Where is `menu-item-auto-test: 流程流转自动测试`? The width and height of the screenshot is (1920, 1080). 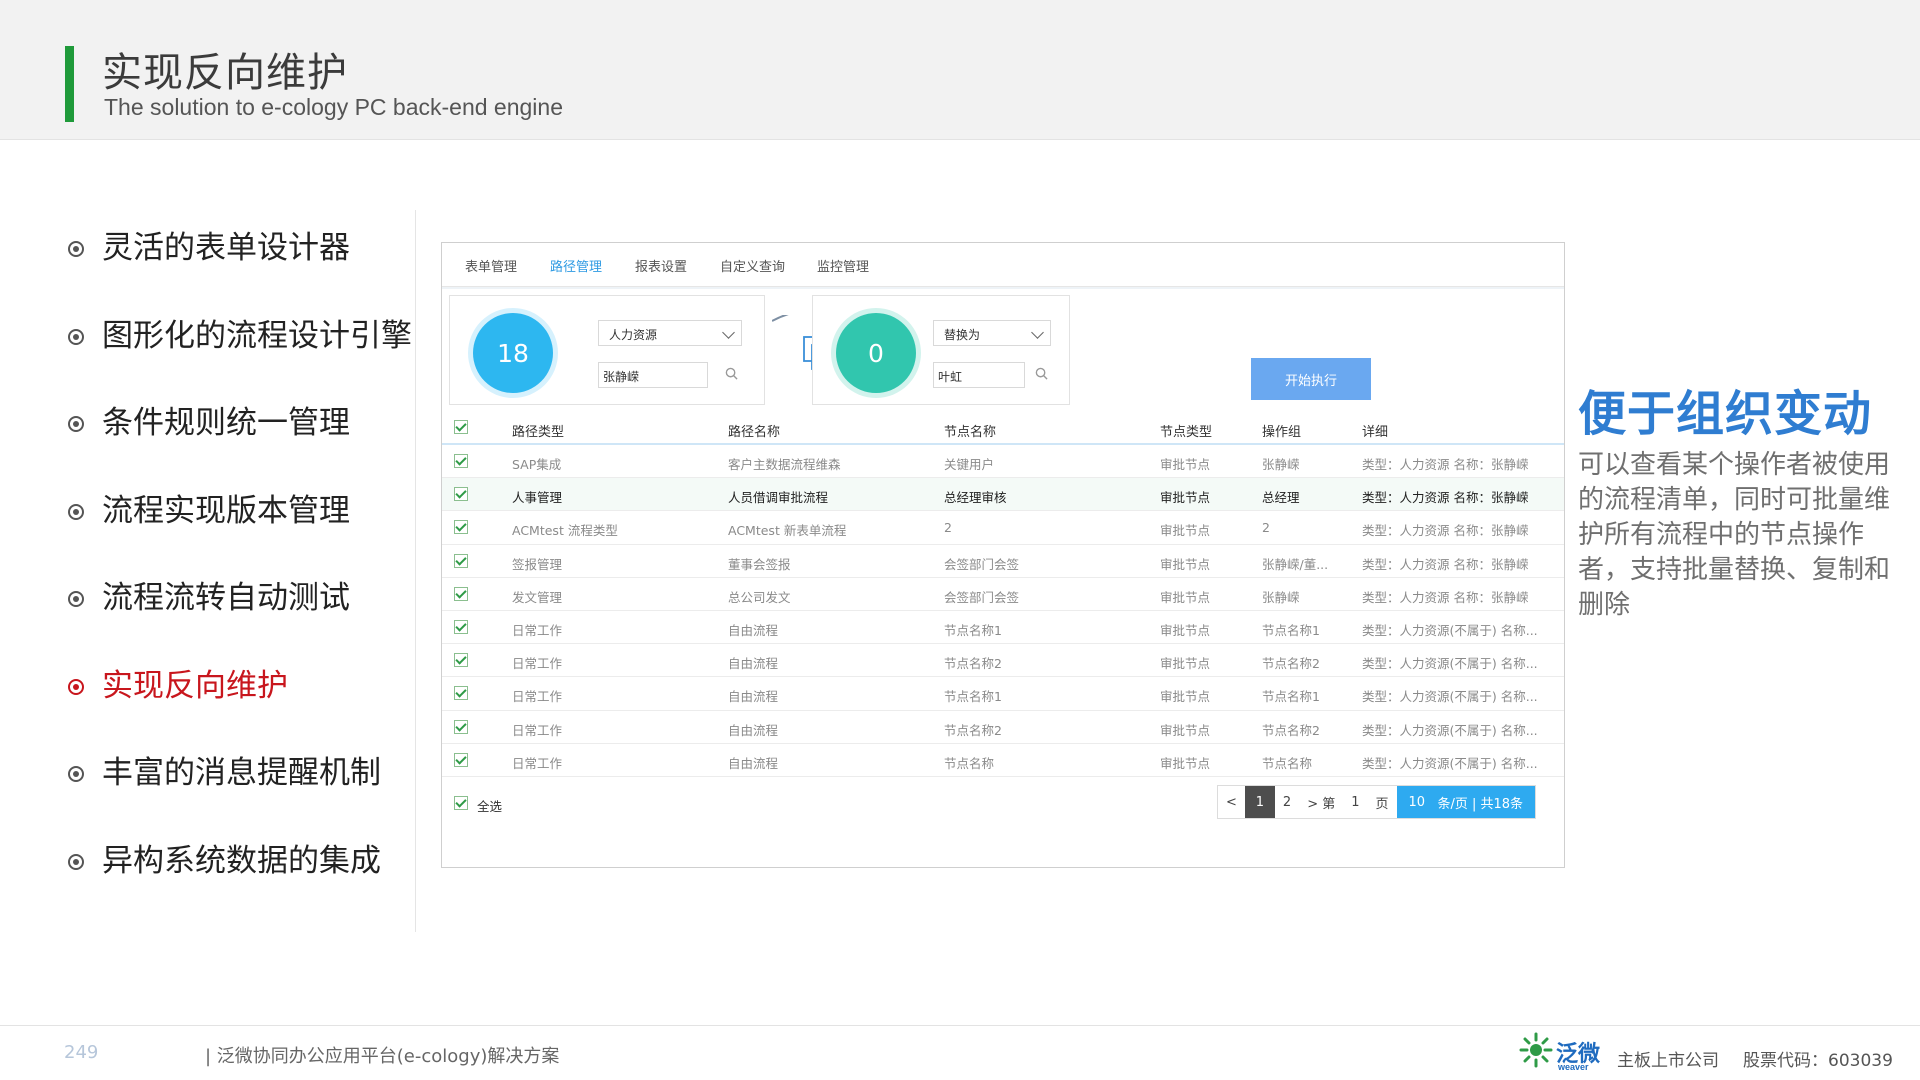
menu-item-auto-test: 流程流转自动测试 is located at coordinates (240, 616).